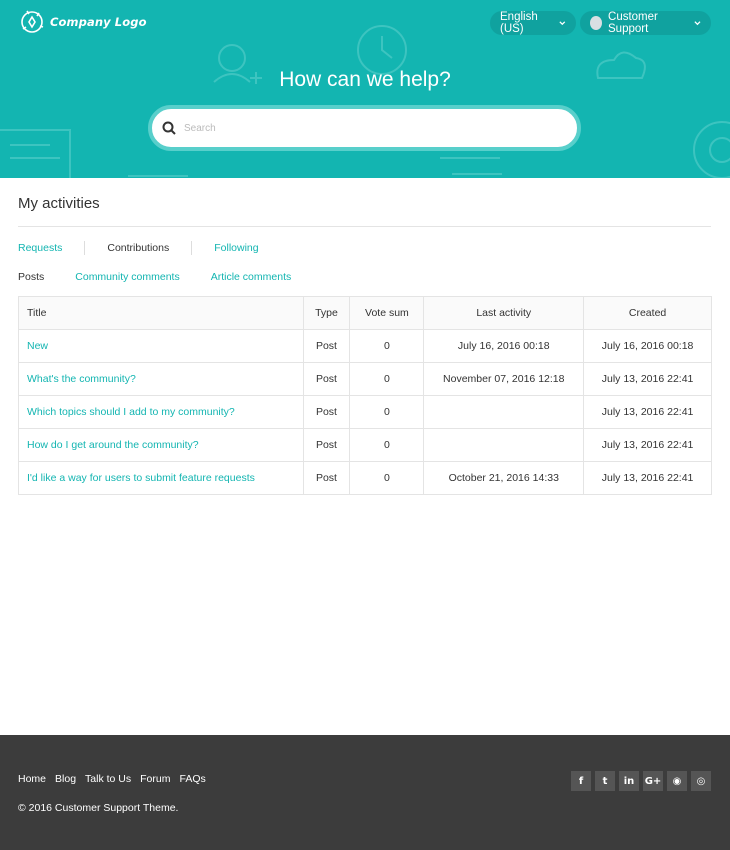 The width and height of the screenshot is (730, 850). Describe the element at coordinates (701, 781) in the screenshot. I see `instagram-icon: ◎` at that location.